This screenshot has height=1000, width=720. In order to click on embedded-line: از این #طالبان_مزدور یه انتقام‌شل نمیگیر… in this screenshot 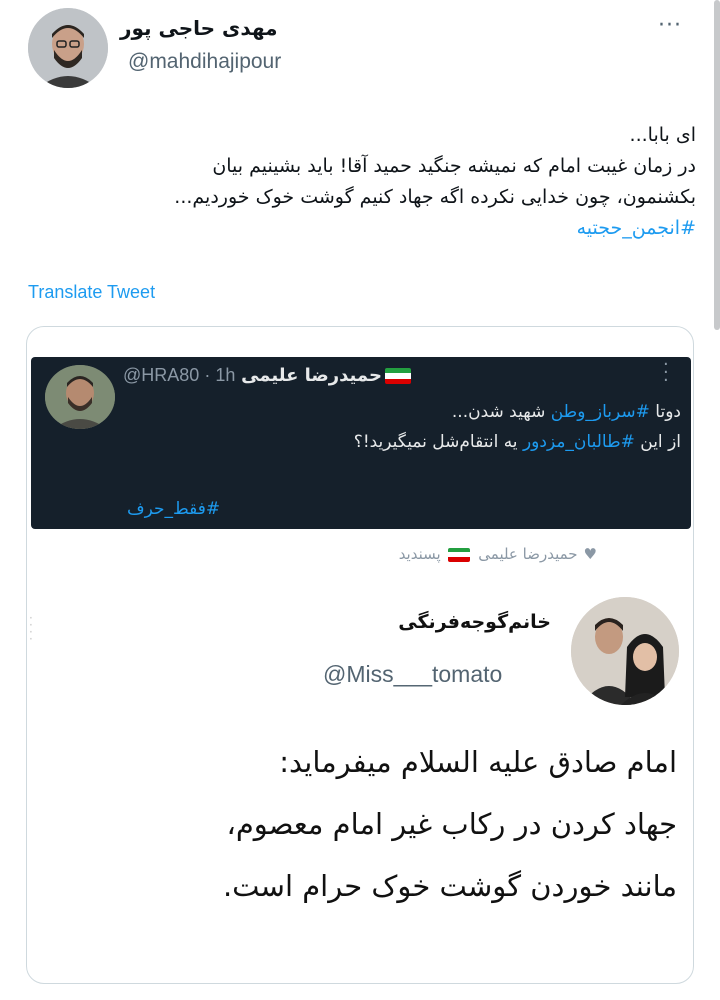, I will do `click(517, 442)`.